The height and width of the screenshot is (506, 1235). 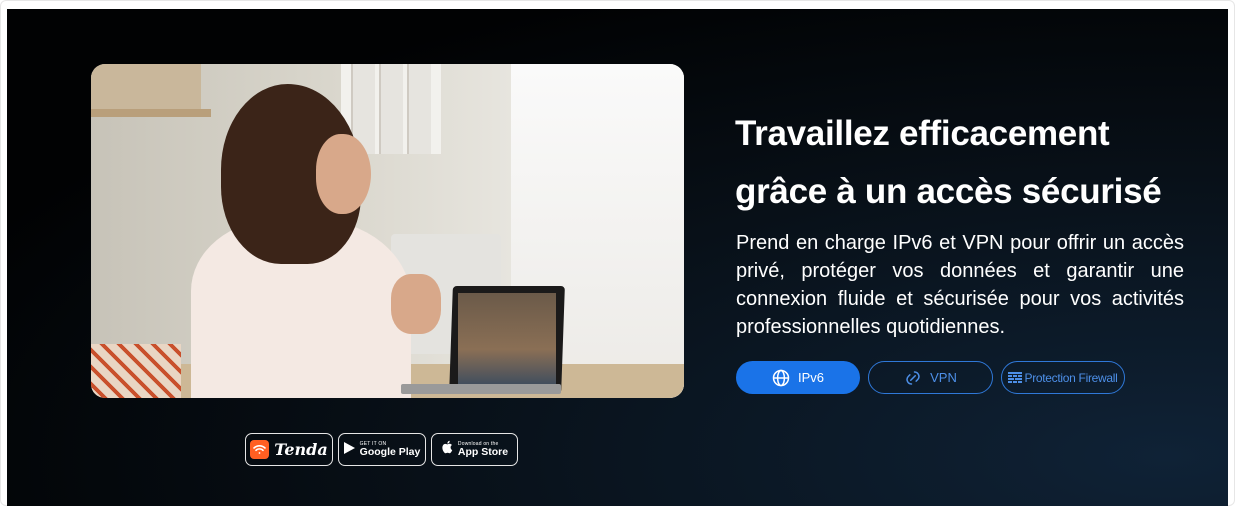 What do you see at coordinates (483, 451) in the screenshot?
I see `store-big-text: App Store` at bounding box center [483, 451].